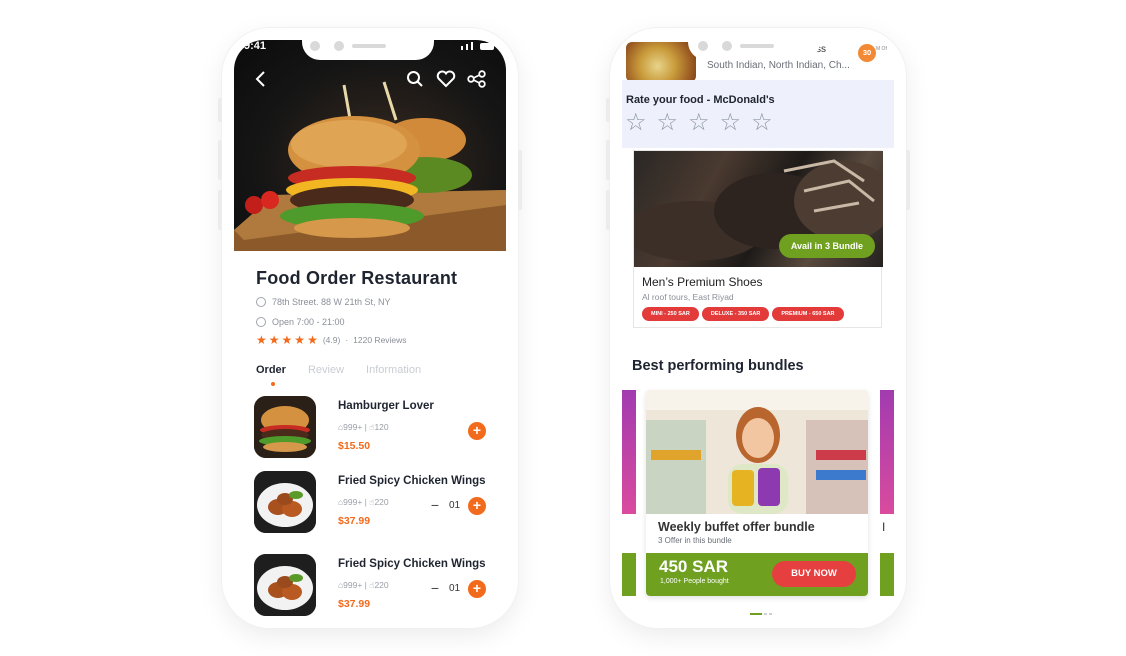 Image resolution: width=1126 pixels, height=656 pixels. I want to click on avail-bundle-button: Avail in 3 Bundle, so click(826, 246).